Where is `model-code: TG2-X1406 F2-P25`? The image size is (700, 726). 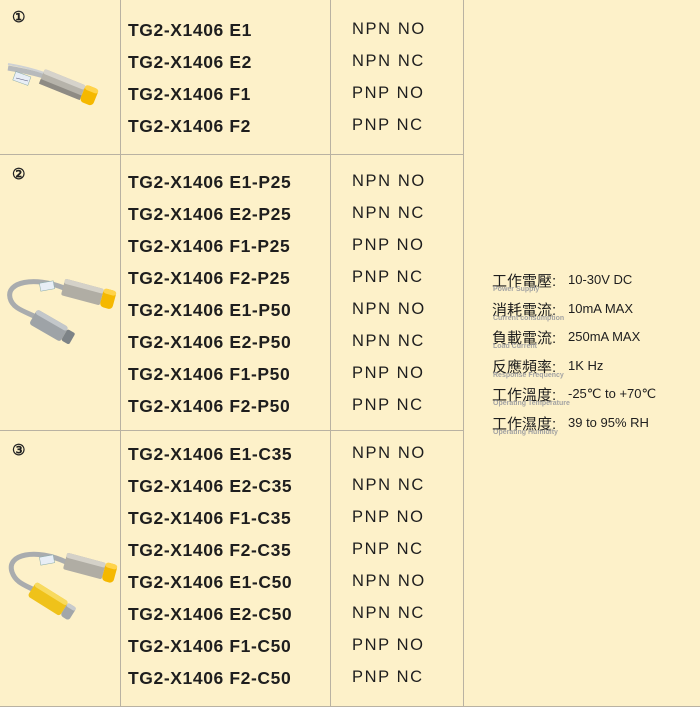
model-code: TG2-X1406 F2-P25 is located at coordinates (209, 278).